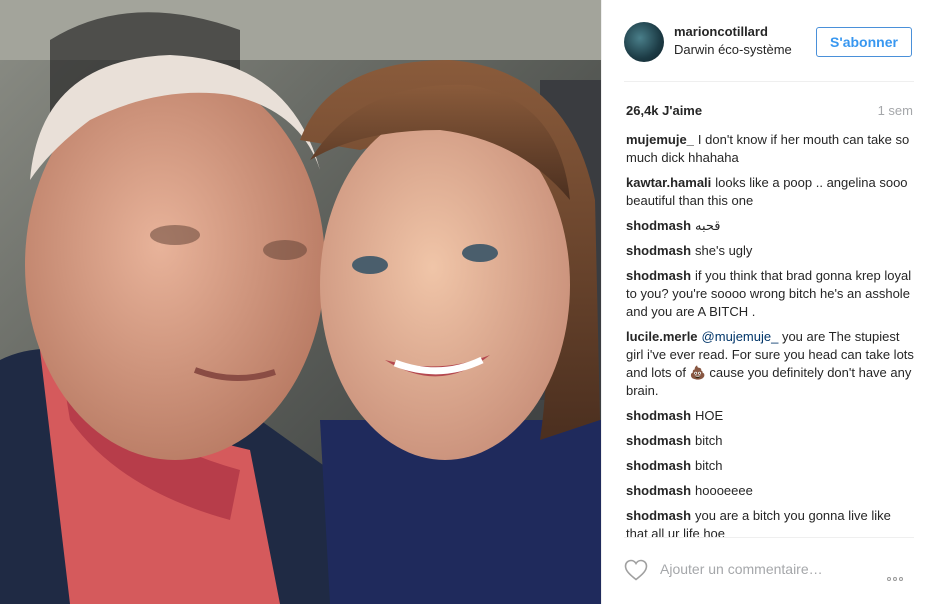  I want to click on likes-count: 26,4k J'aime, so click(664, 110).